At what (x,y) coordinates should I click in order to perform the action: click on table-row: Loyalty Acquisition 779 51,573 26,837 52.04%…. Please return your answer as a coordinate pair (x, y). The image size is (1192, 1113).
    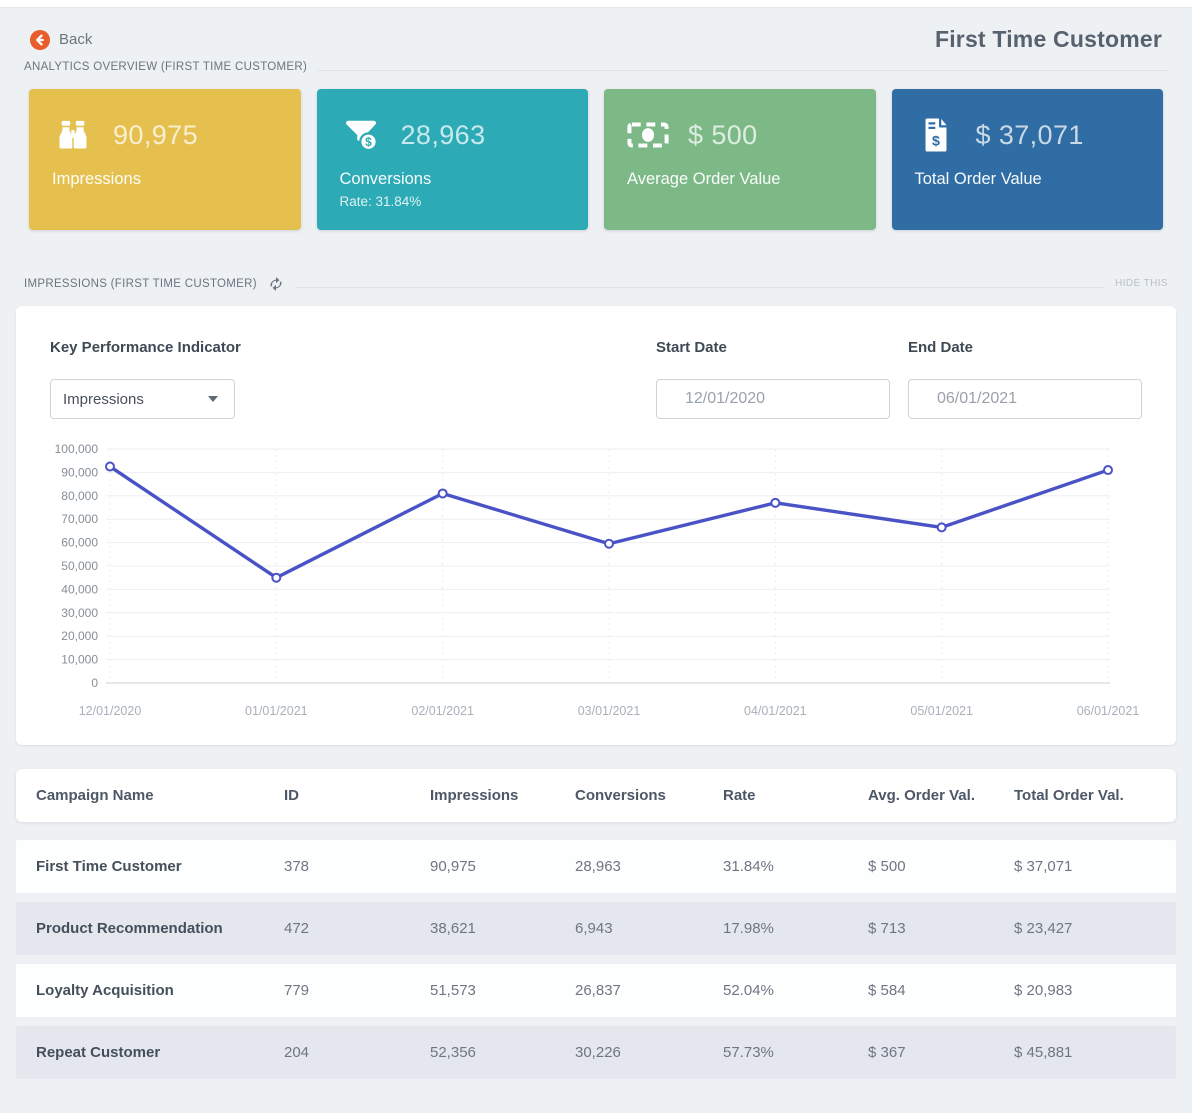
    Looking at the image, I should click on (596, 990).